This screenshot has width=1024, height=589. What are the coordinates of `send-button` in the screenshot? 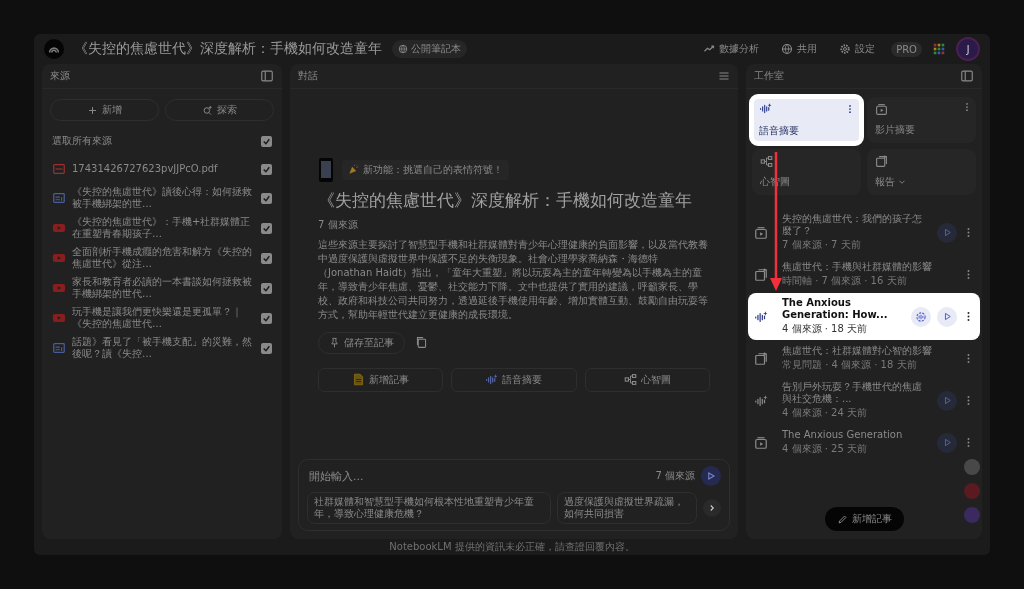 It's located at (711, 476).